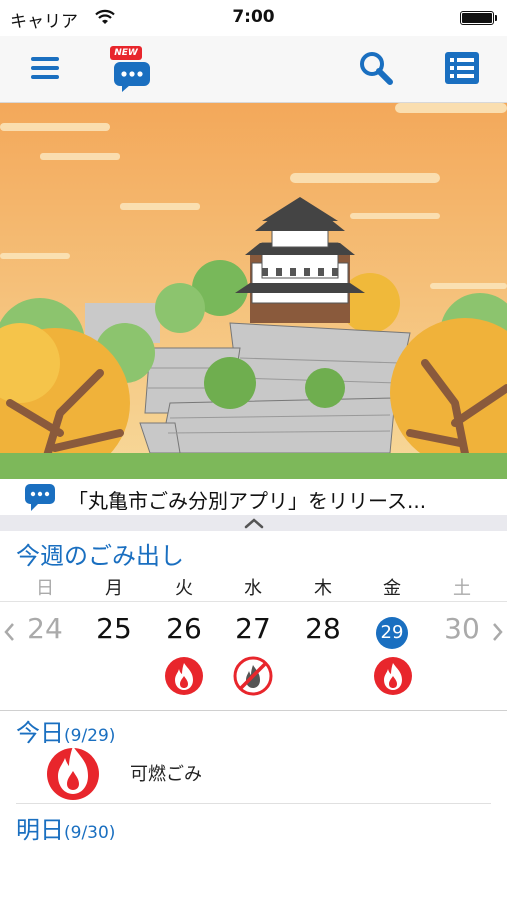 The width and height of the screenshot is (507, 900). I want to click on weekday-sun: 日, so click(45, 588).